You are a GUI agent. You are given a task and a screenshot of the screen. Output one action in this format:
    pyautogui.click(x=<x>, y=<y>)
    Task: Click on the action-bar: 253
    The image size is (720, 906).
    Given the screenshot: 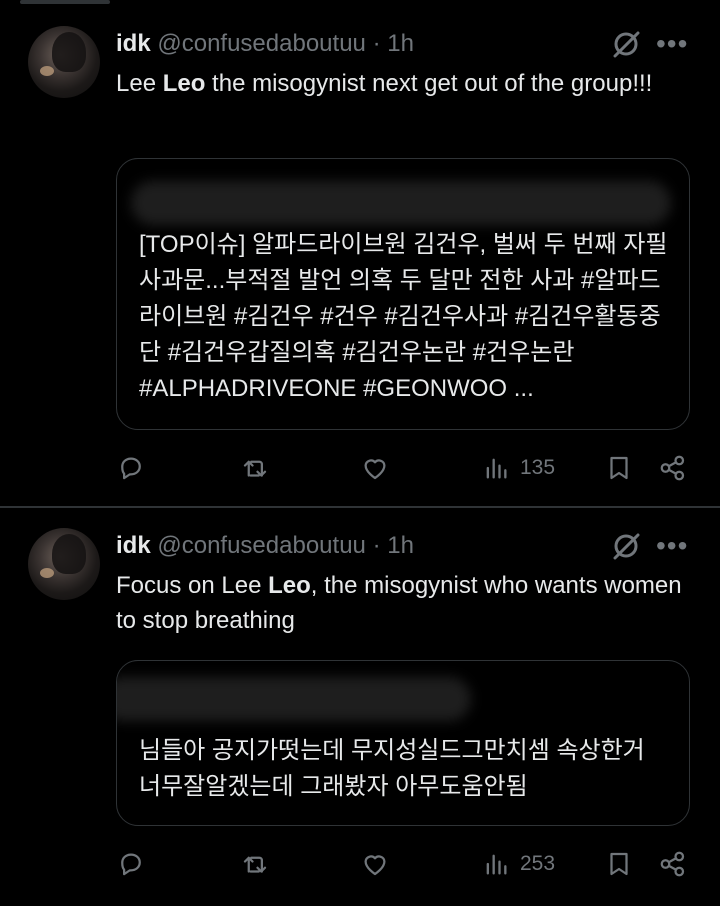 What is the action you would take?
    pyautogui.click(x=360, y=864)
    